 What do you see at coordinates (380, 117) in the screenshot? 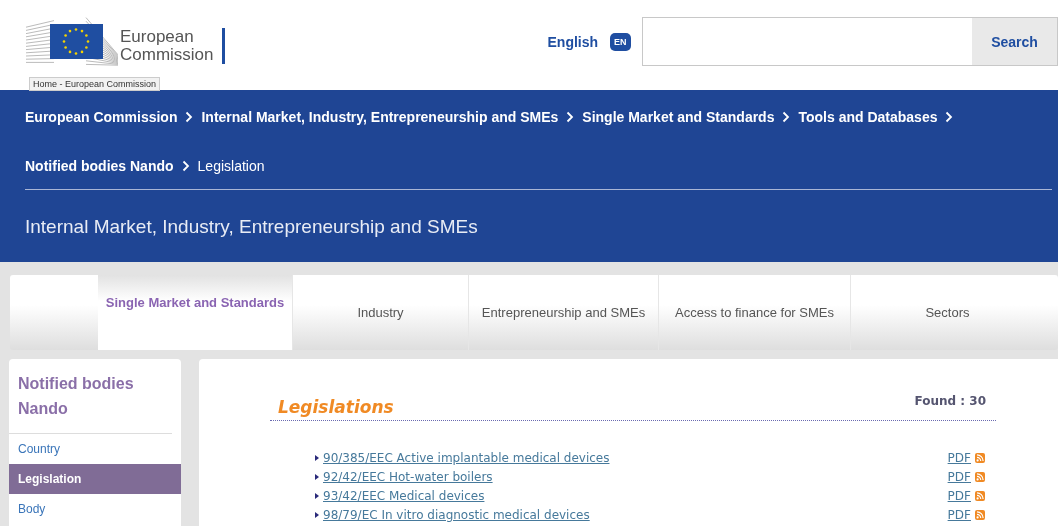
I see `breadcrumb-link: Internal Market, Industry, Entrepreneurship and SMEs` at bounding box center [380, 117].